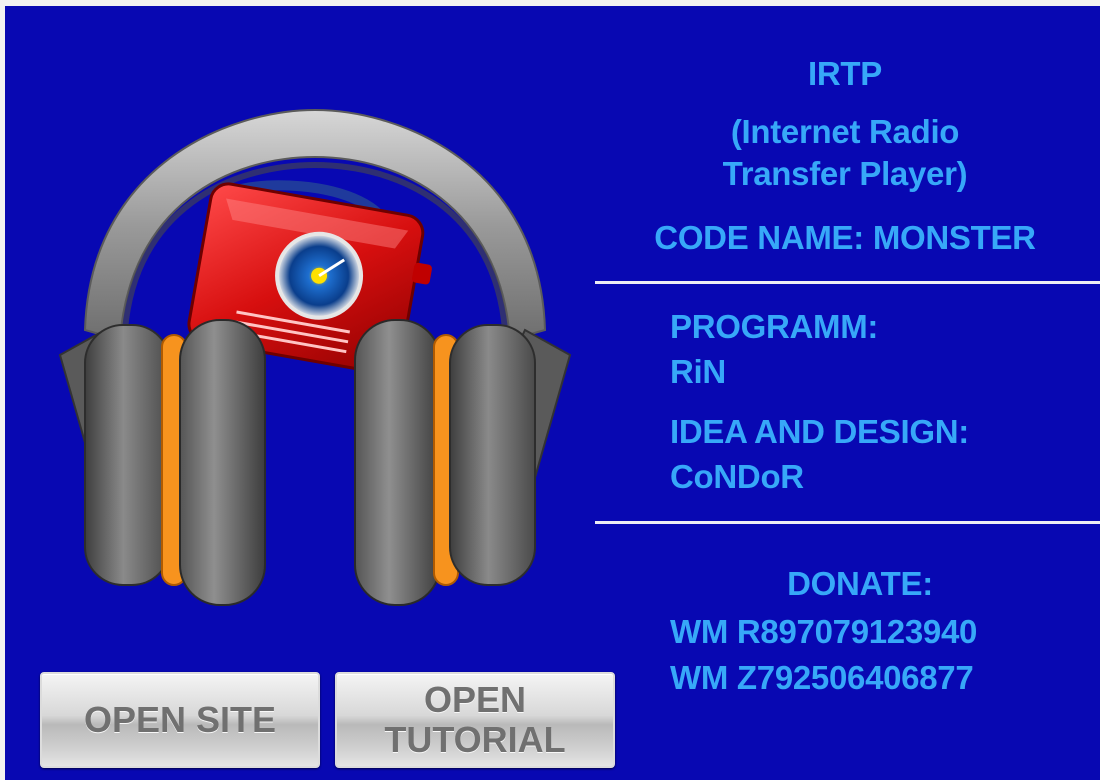 This screenshot has width=1100, height=780. What do you see at coordinates (698, 371) in the screenshot?
I see `program-value: RiN` at bounding box center [698, 371].